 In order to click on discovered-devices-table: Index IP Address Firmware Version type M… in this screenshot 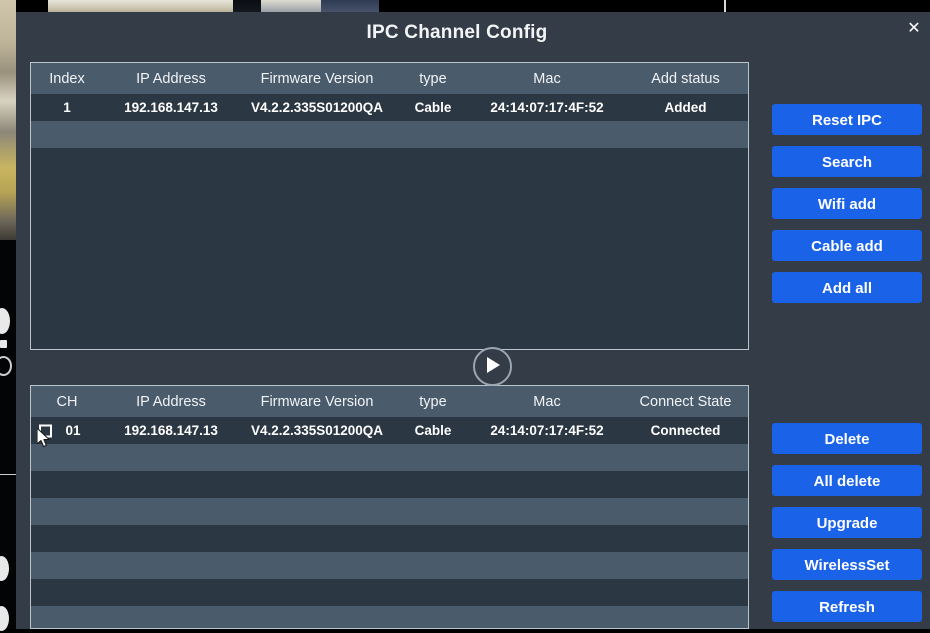, I will do `click(389, 105)`.